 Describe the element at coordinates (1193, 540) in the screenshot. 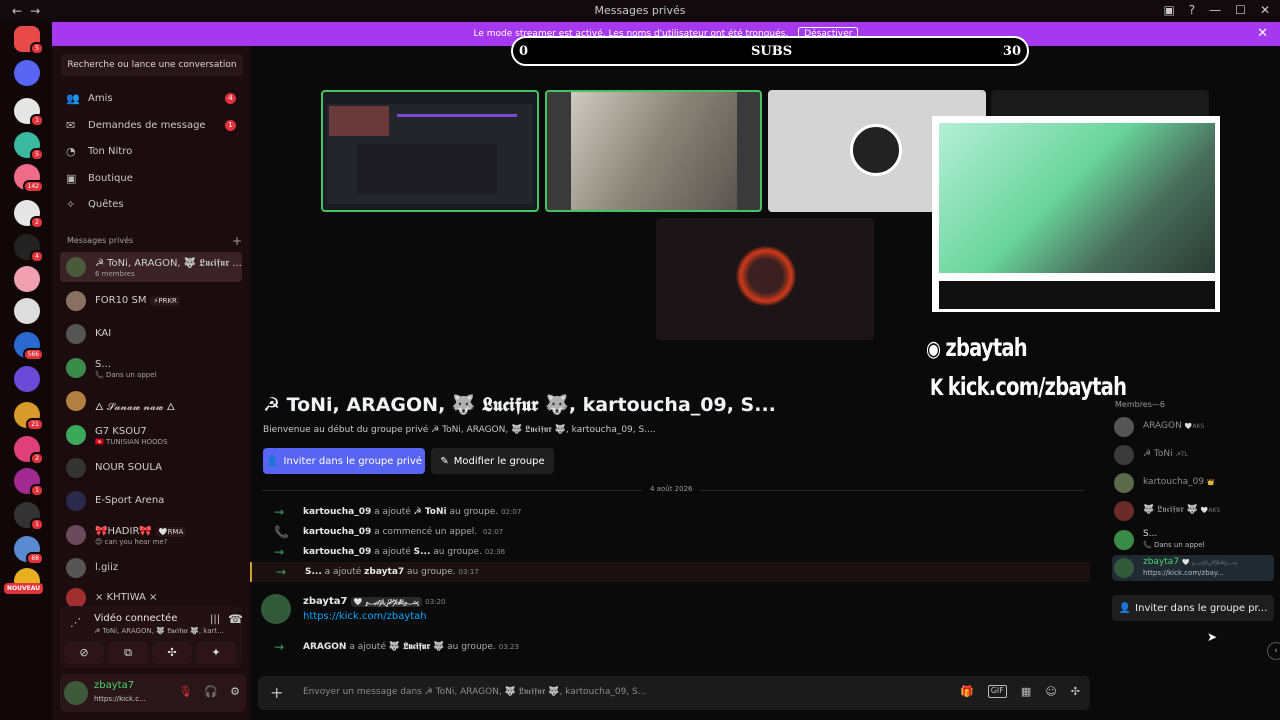

I see `member-item: S... 📞 Dans un appel` at that location.